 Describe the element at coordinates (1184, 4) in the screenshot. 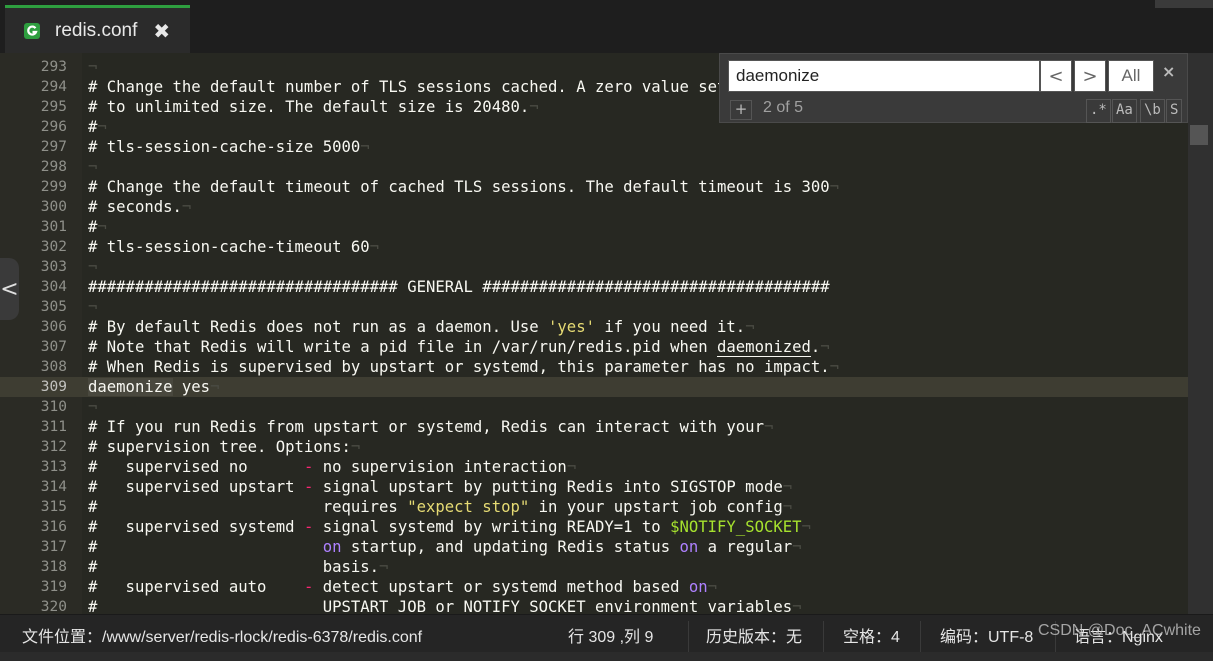

I see `tab-bar-edge` at that location.